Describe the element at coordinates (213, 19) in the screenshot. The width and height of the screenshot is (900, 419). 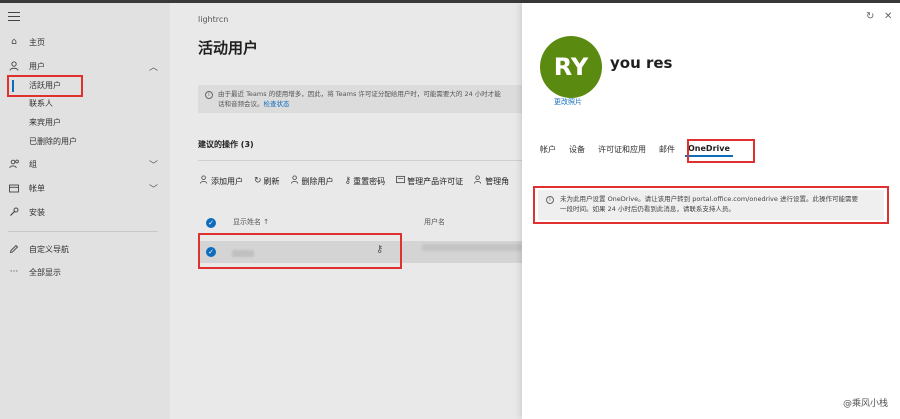
I see `org-name: lightrcn` at that location.